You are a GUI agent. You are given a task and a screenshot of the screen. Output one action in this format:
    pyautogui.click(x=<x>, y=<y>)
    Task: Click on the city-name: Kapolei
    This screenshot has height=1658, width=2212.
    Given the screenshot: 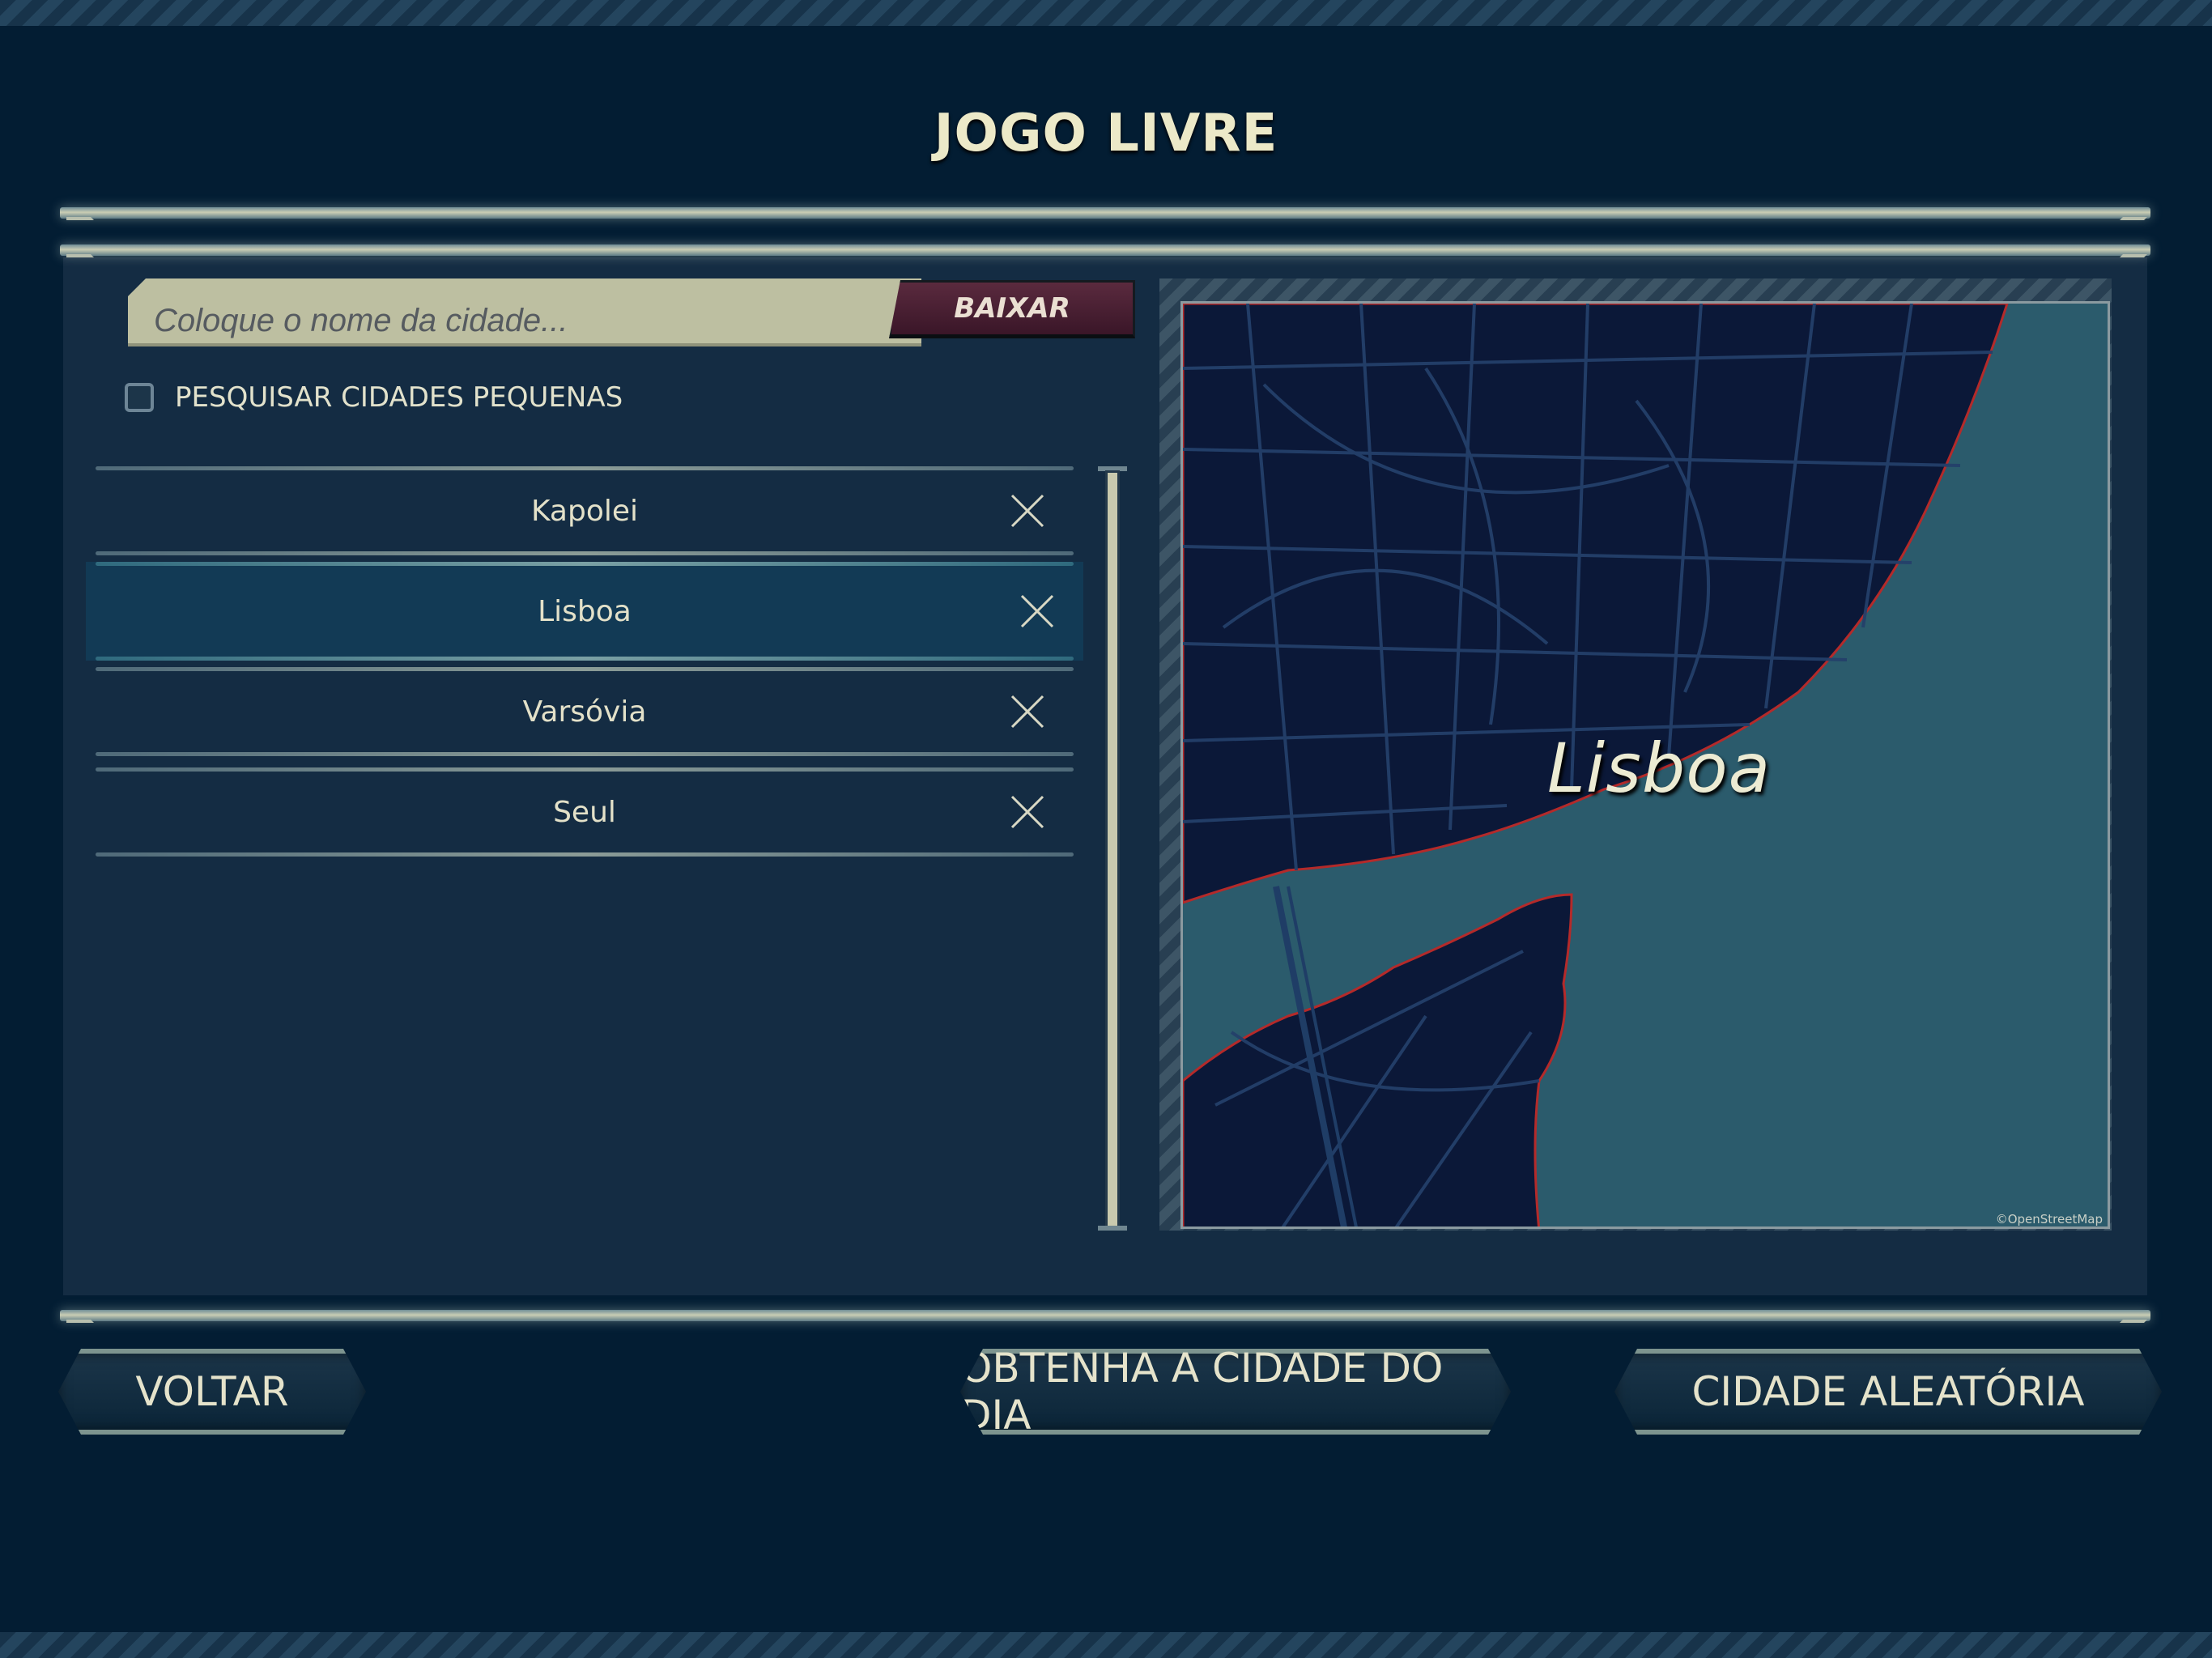 What is the action you would take?
    pyautogui.click(x=585, y=511)
    